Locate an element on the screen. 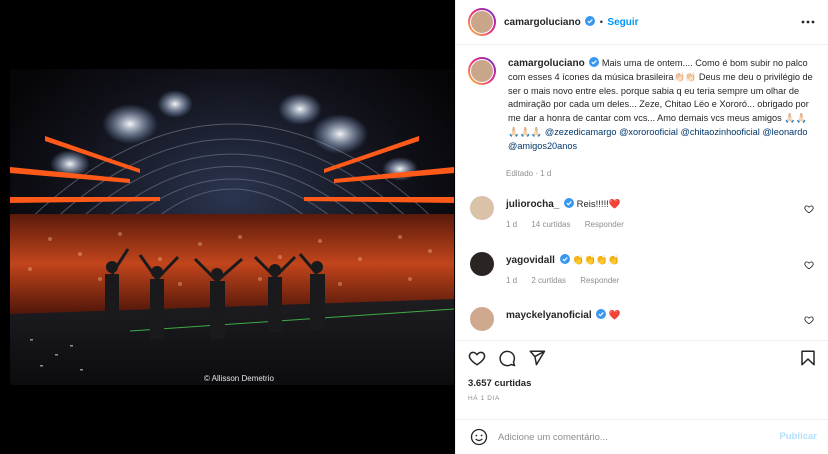 The image size is (828, 454). edited-timestamp: Editado · 1 d is located at coordinates (529, 173).